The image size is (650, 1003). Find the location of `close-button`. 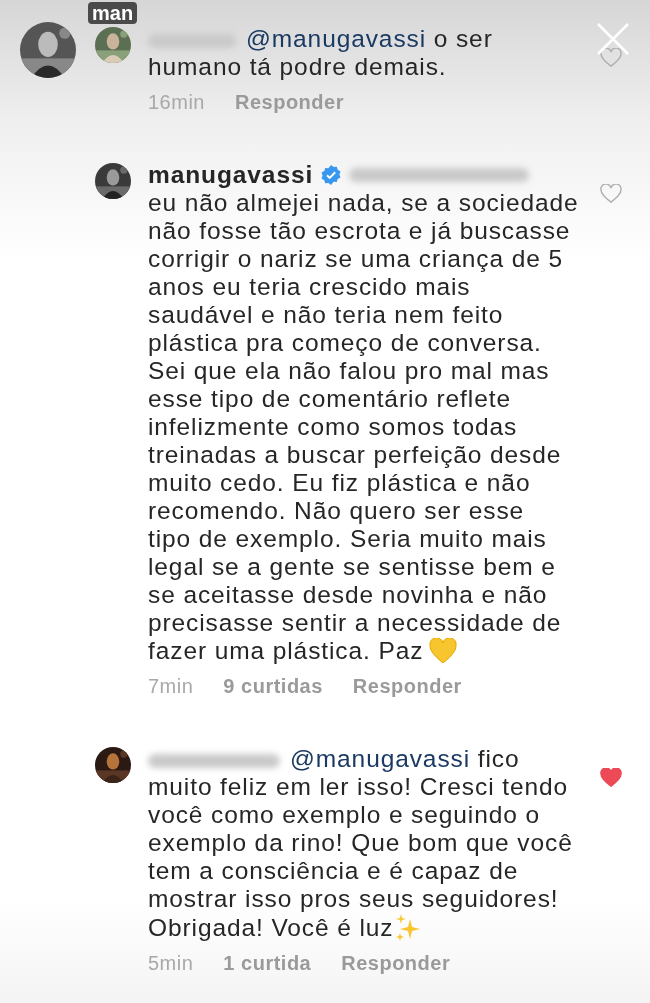

close-button is located at coordinates (613, 39).